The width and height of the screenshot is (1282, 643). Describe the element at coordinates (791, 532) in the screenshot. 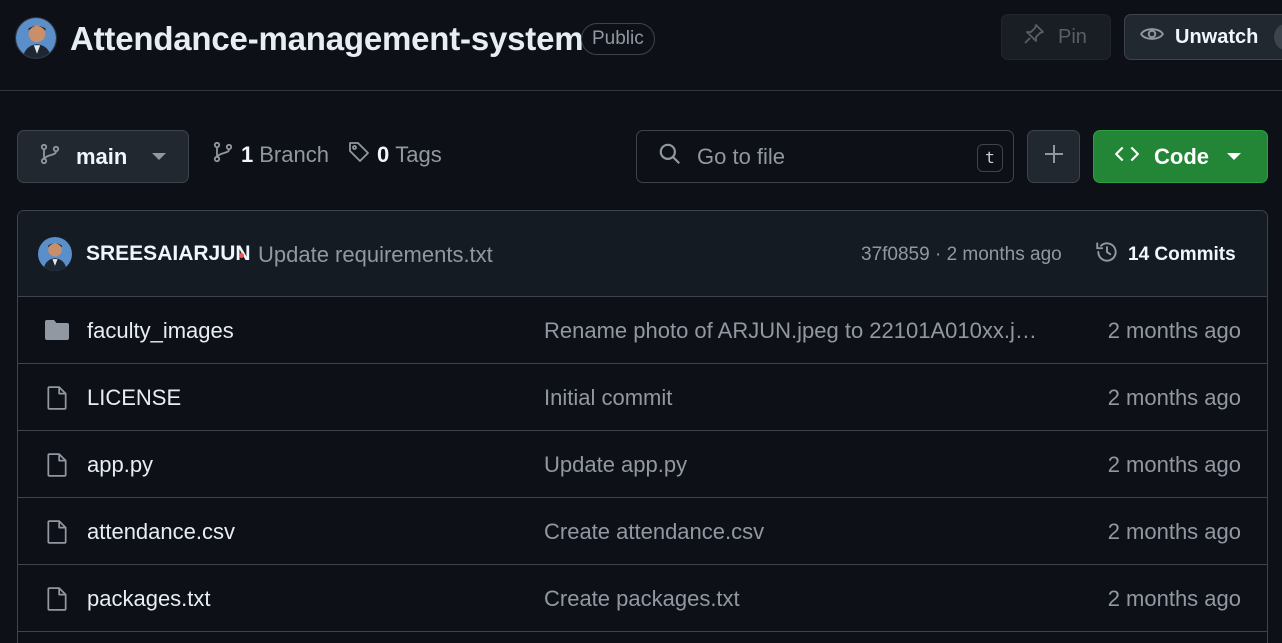

I see `file-commit-message: Create attendance.csv` at that location.